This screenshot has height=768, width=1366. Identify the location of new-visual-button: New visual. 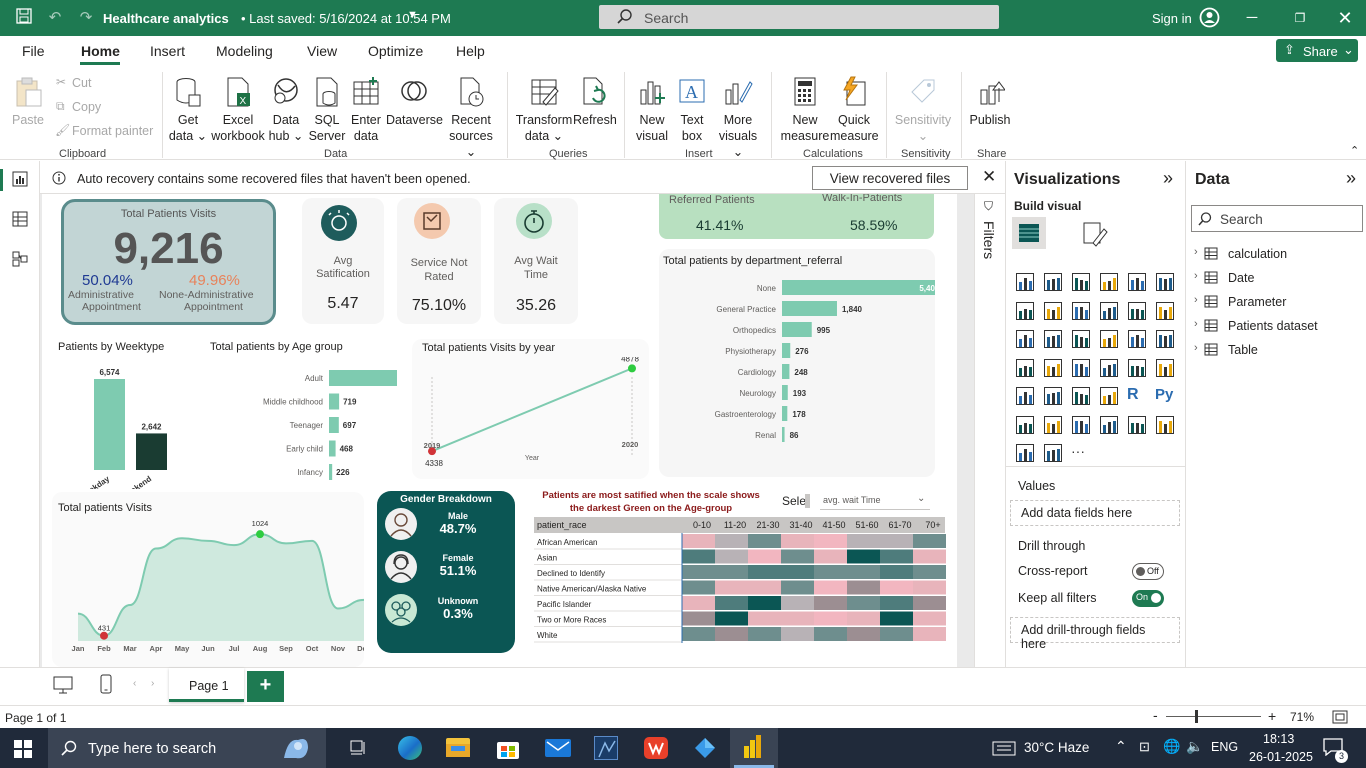
(652, 110).